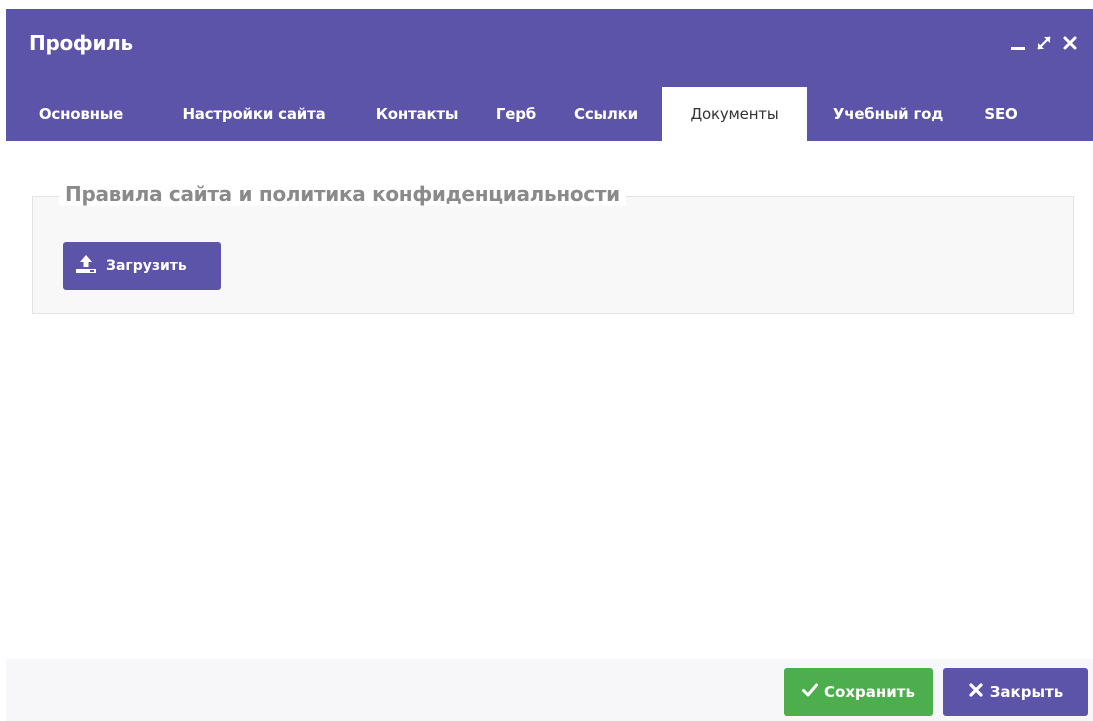  What do you see at coordinates (869, 692) in the screenshot?
I see `save-label: Сохранить` at bounding box center [869, 692].